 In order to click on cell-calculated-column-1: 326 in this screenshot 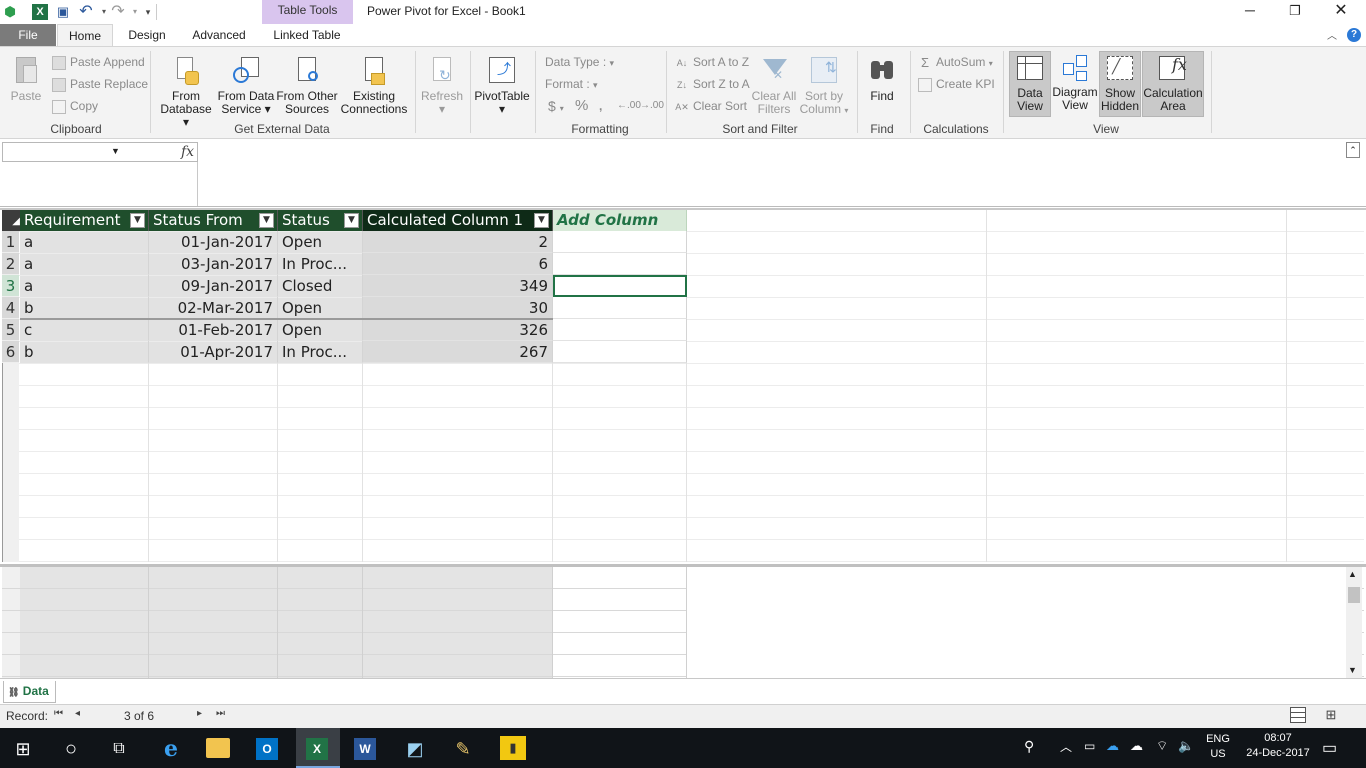, I will do `click(458, 330)`.